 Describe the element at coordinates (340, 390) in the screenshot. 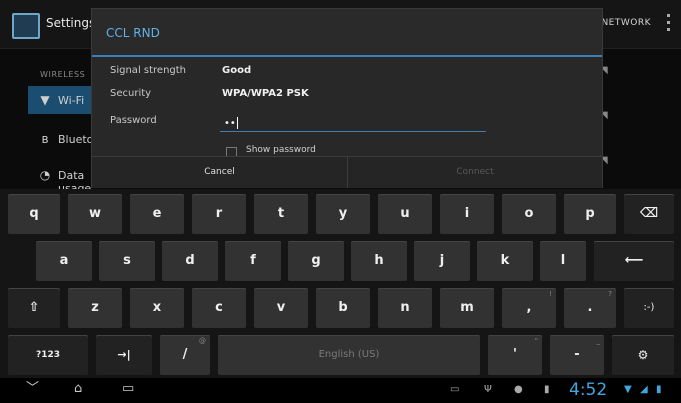

I see `system-navigation-bar: ﹀ ⌂ ▭ ▭ Ψ ● ▮ 4:52 ▼ ◢ ▮` at that location.